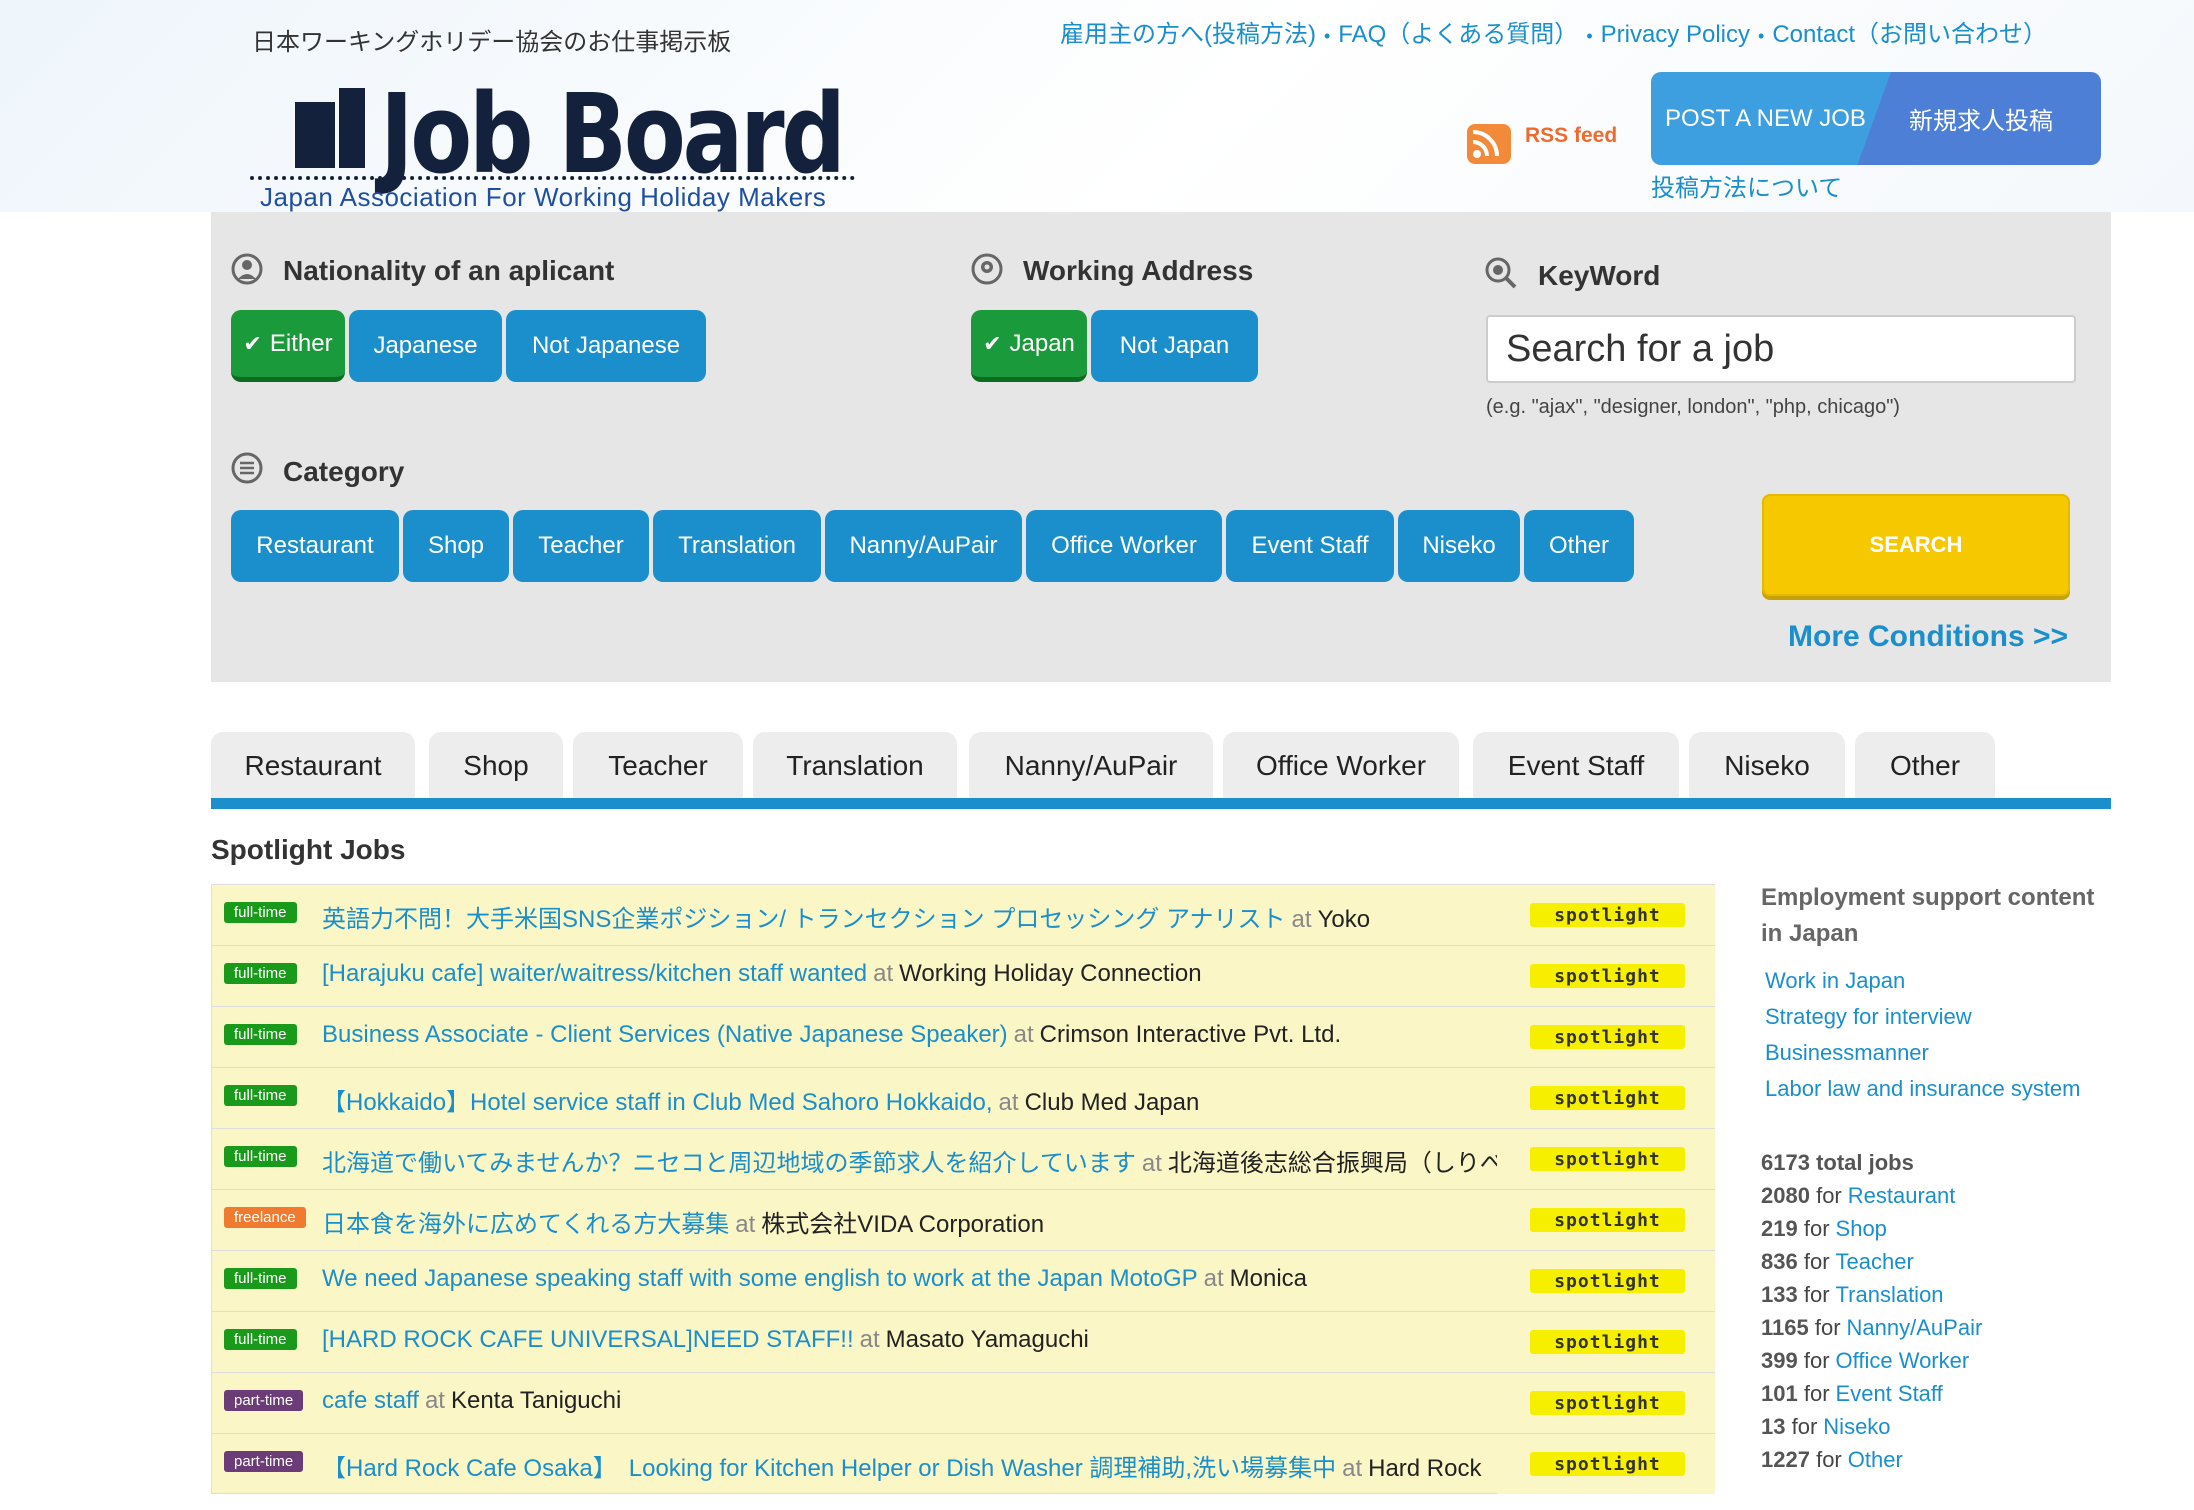 Image resolution: width=2194 pixels, height=1510 pixels. Describe the element at coordinates (1902, 1195) in the screenshot. I see `count-category-link: Restaurant` at that location.